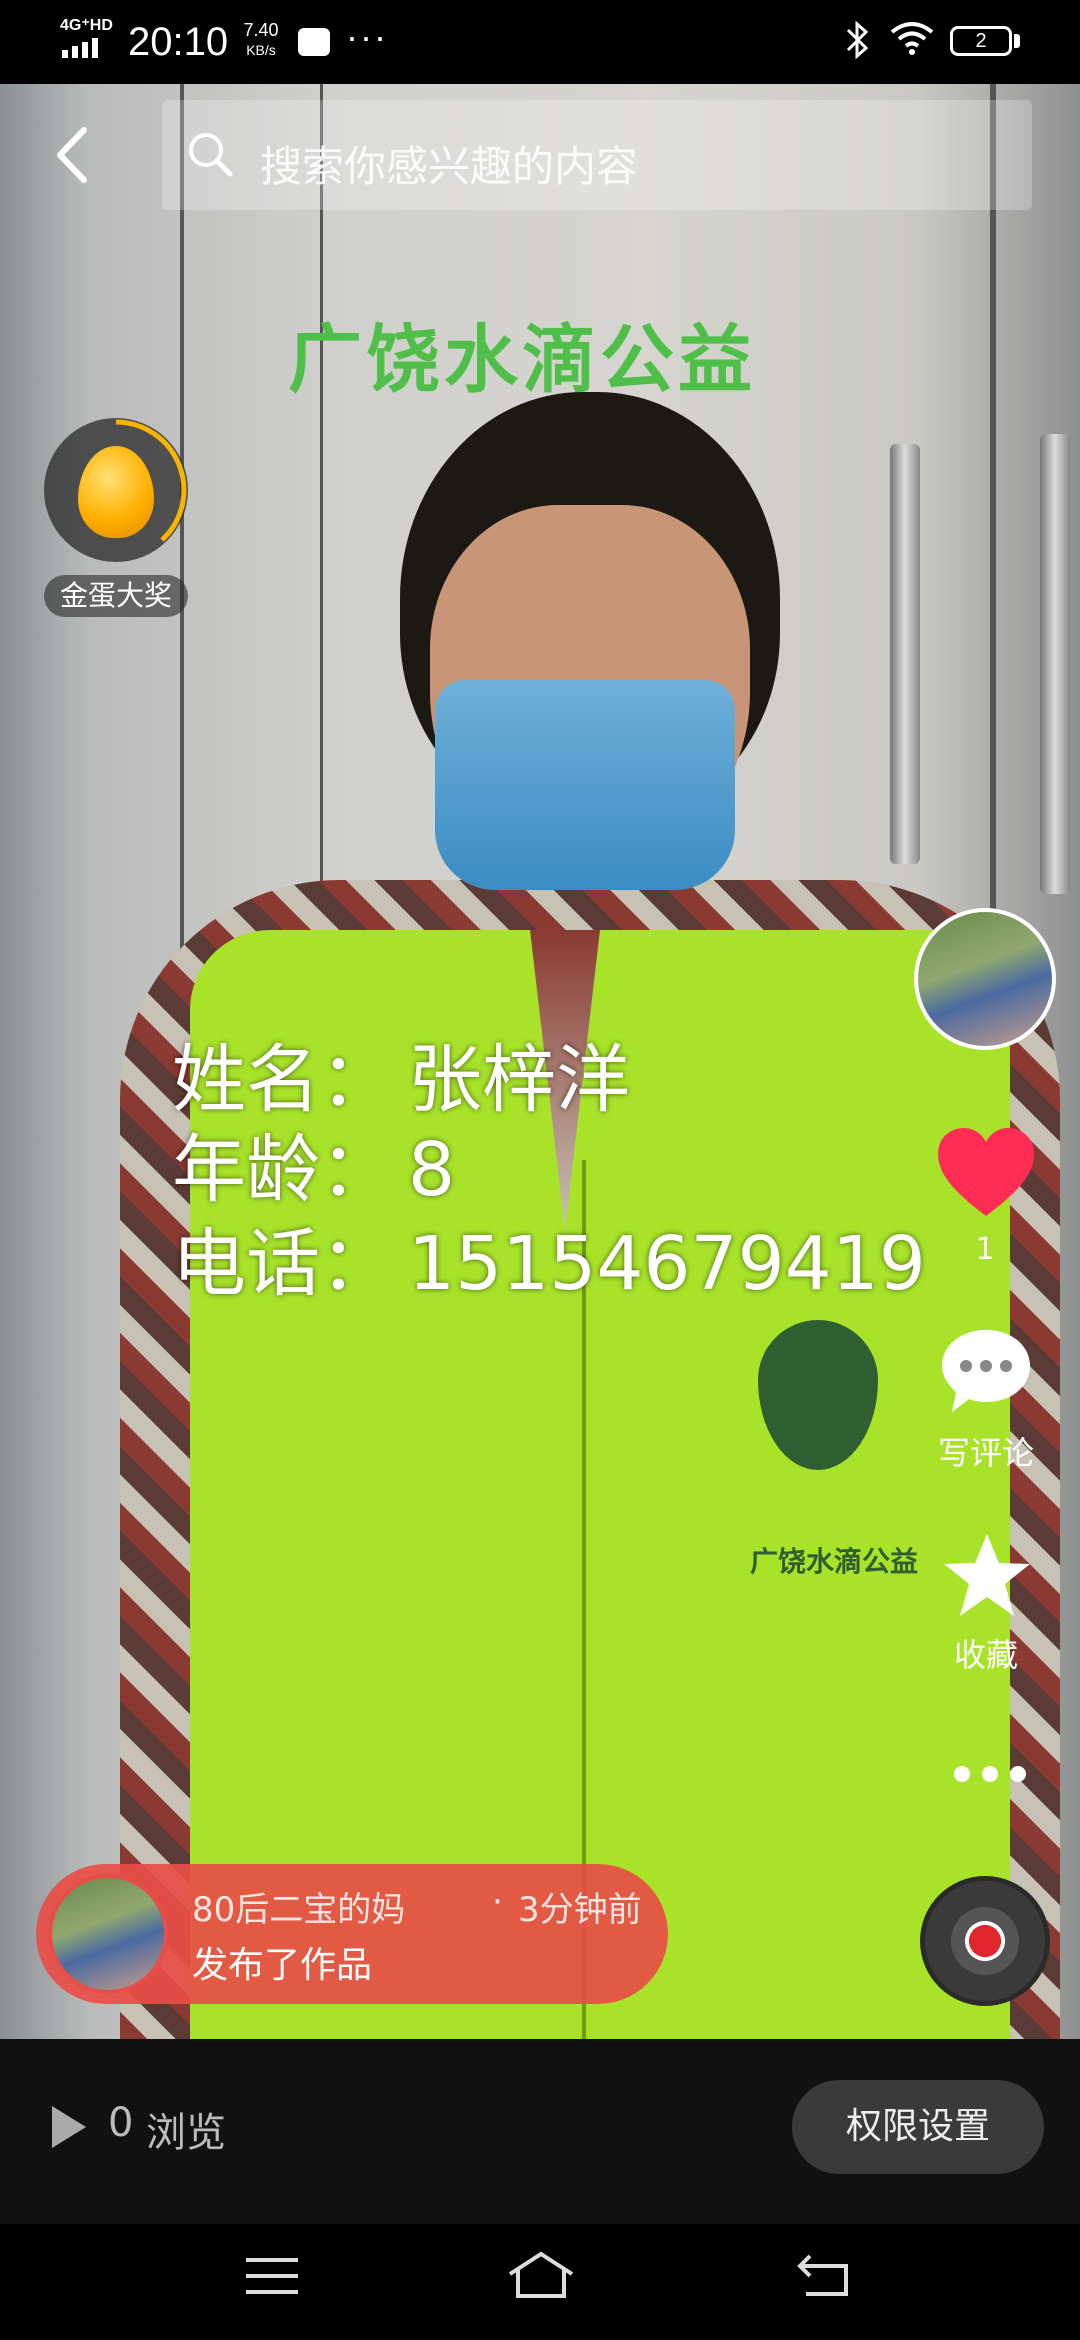 The image size is (1080, 2340). What do you see at coordinates (211, 155) in the screenshot?
I see `search-icon` at bounding box center [211, 155].